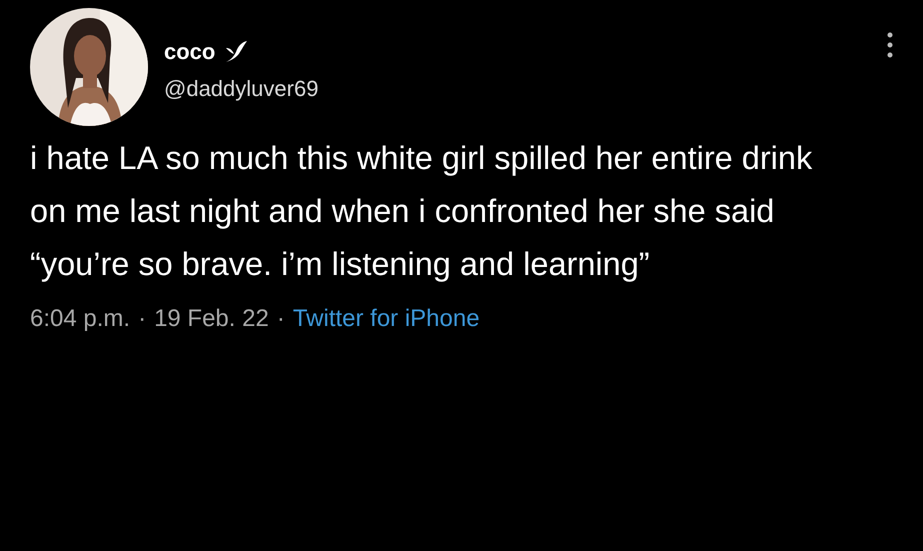 This screenshot has width=923, height=551. Describe the element at coordinates (890, 45) in the screenshot. I see `more-options-icon` at that location.